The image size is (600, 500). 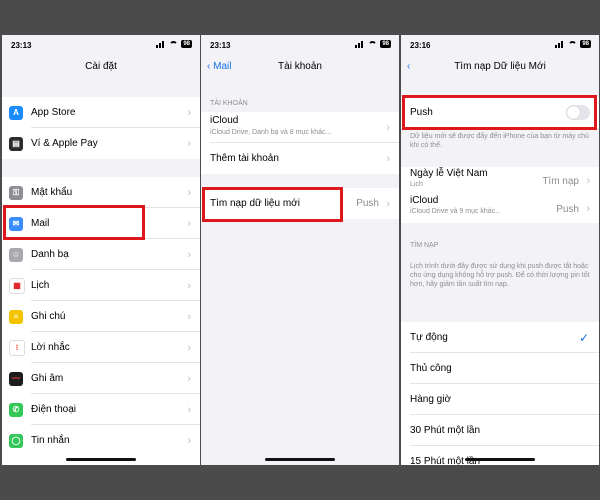 What do you see at coordinates (229, 103) in the screenshot?
I see `section-header: TÀI KHOẢN` at bounding box center [229, 103].